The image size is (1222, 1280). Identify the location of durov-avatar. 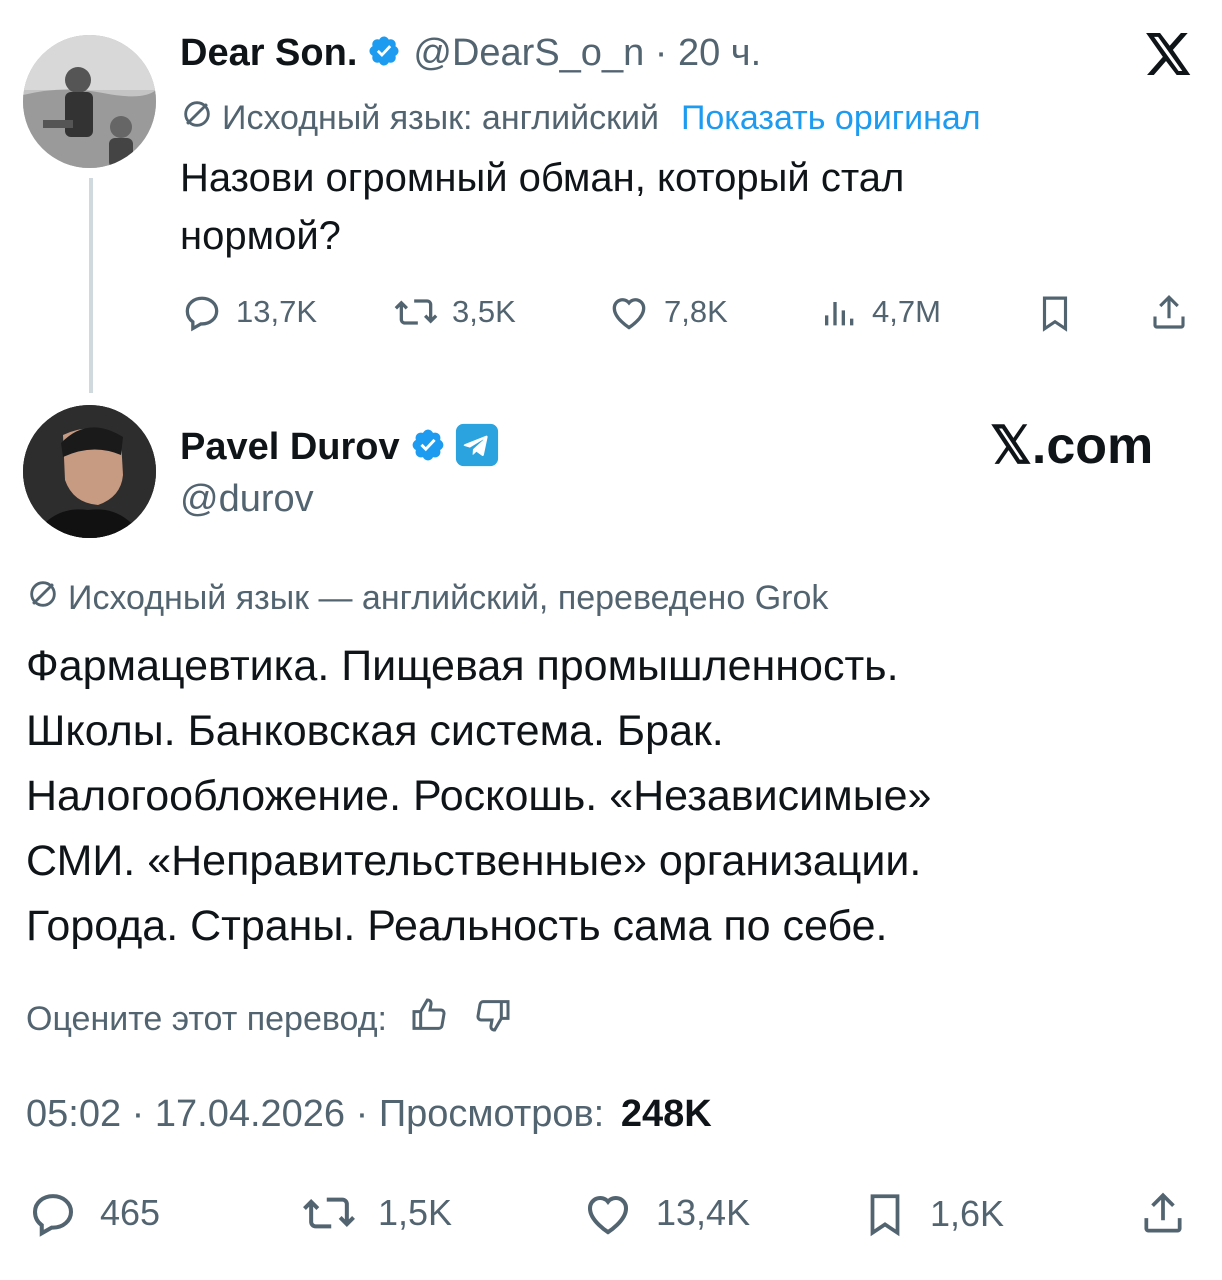
(89, 471).